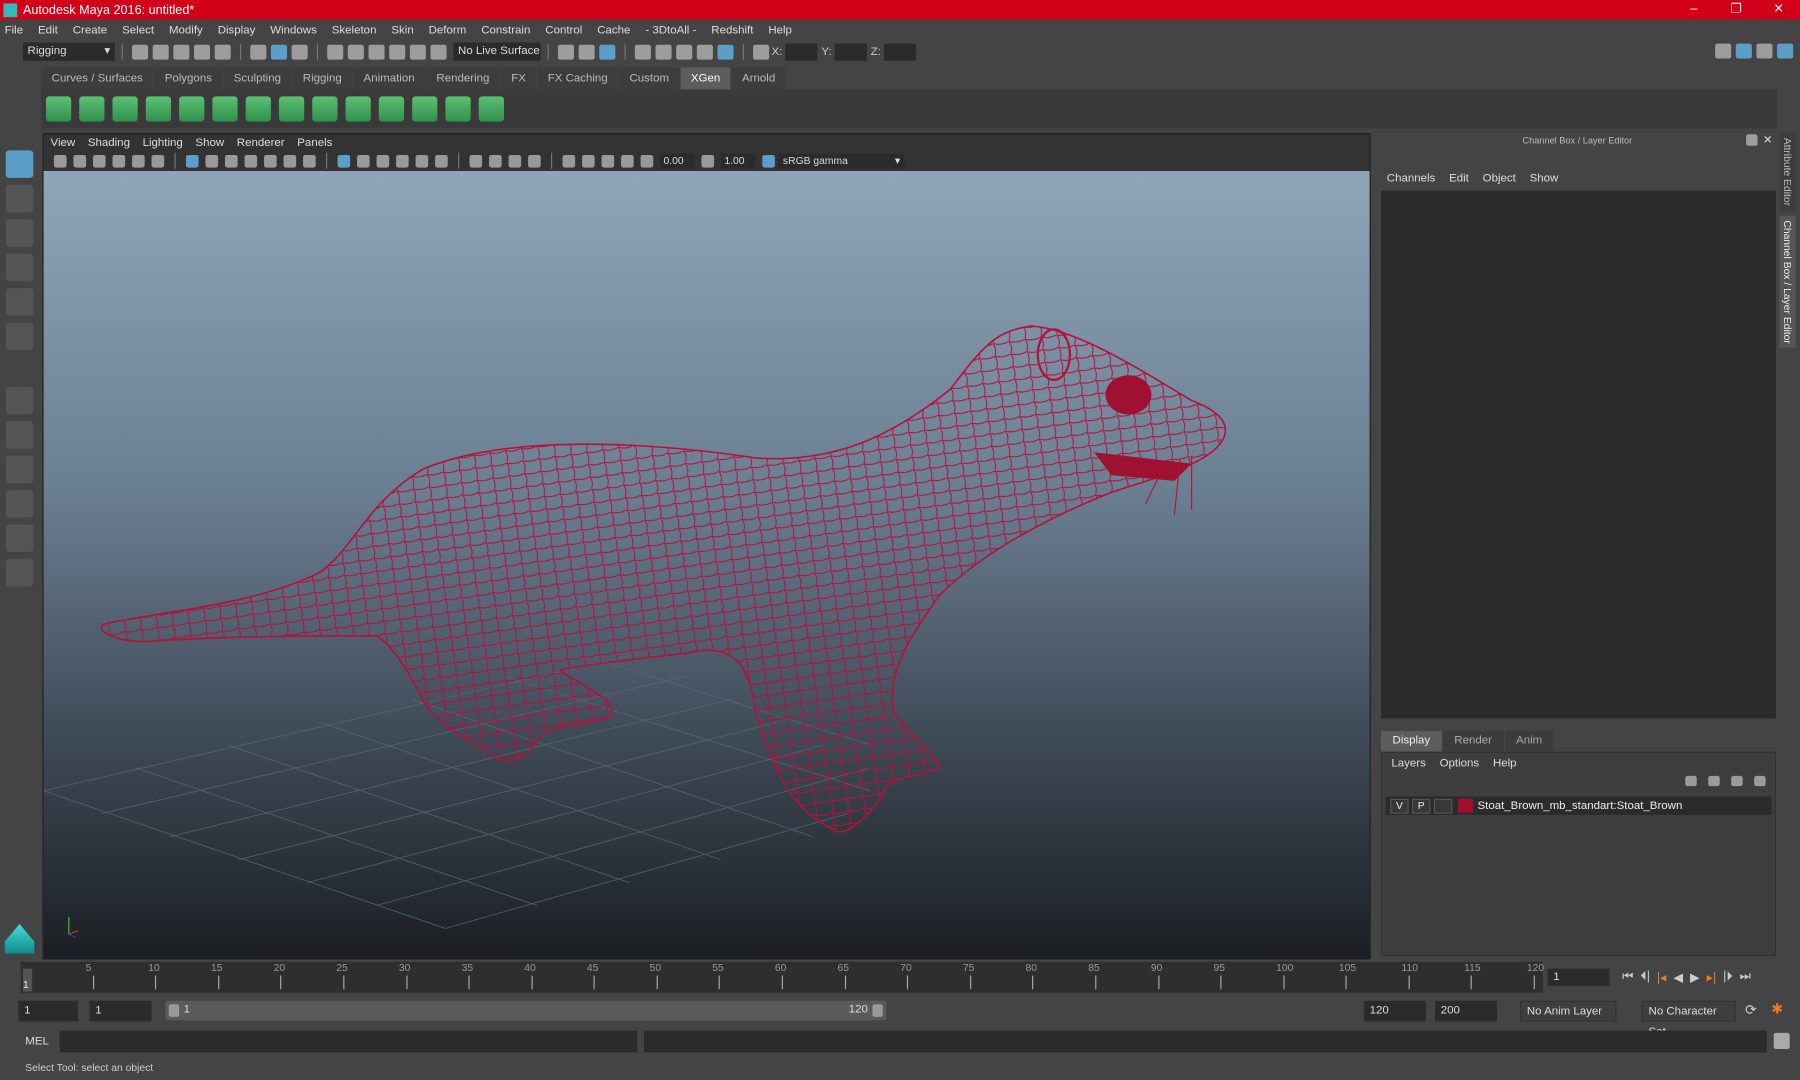 The height and width of the screenshot is (1080, 1800). I want to click on y-field, so click(851, 52).